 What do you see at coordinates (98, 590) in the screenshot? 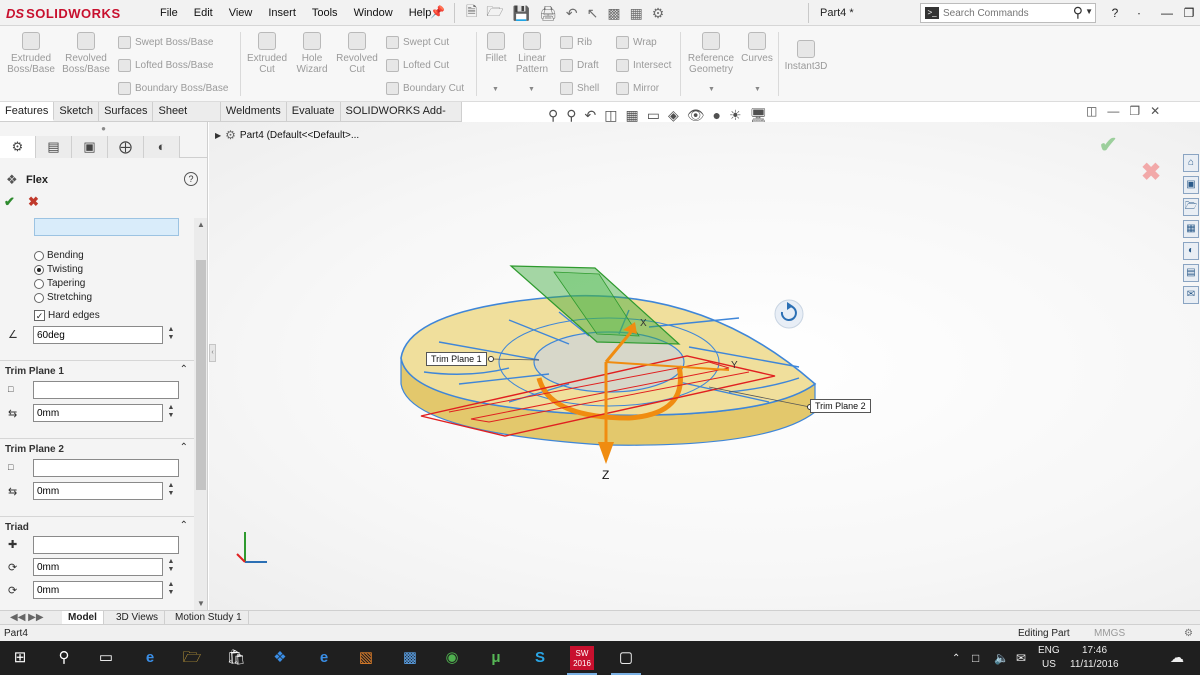
I see `triad-y-input` at bounding box center [98, 590].